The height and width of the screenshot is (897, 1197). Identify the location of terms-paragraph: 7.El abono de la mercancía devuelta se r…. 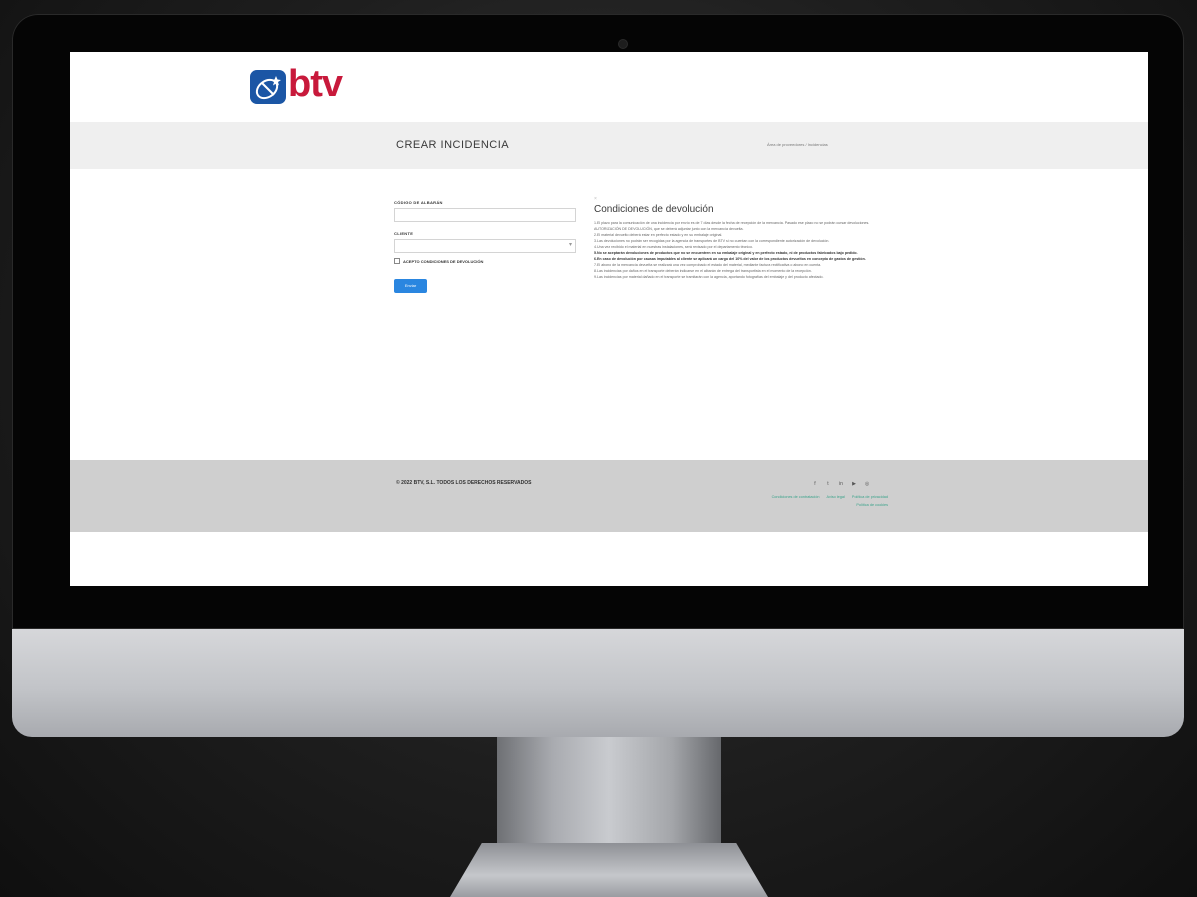
(708, 265).